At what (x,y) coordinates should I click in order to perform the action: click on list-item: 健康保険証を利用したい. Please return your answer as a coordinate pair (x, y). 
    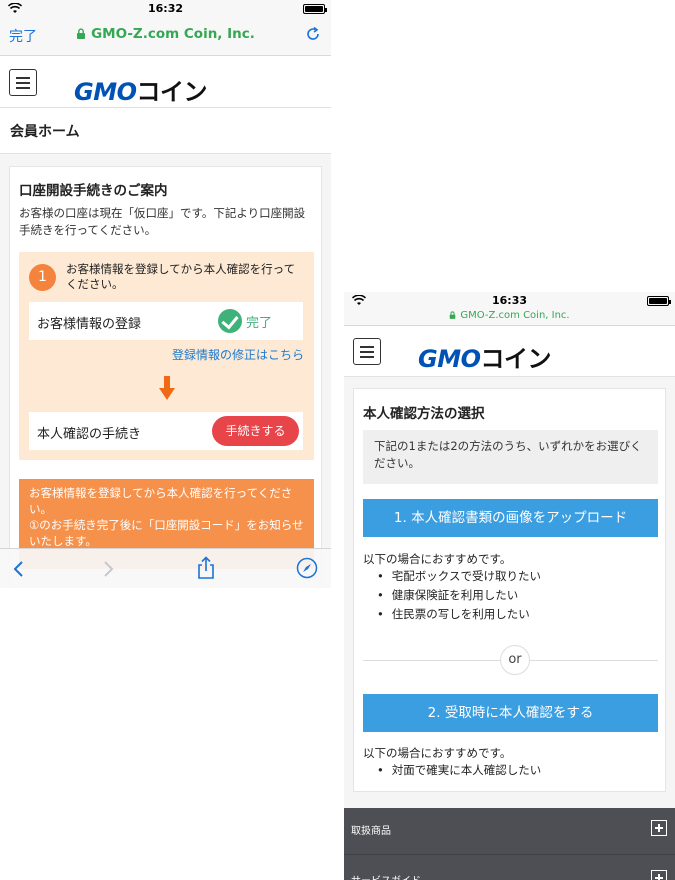
    Looking at the image, I should click on (459, 595).